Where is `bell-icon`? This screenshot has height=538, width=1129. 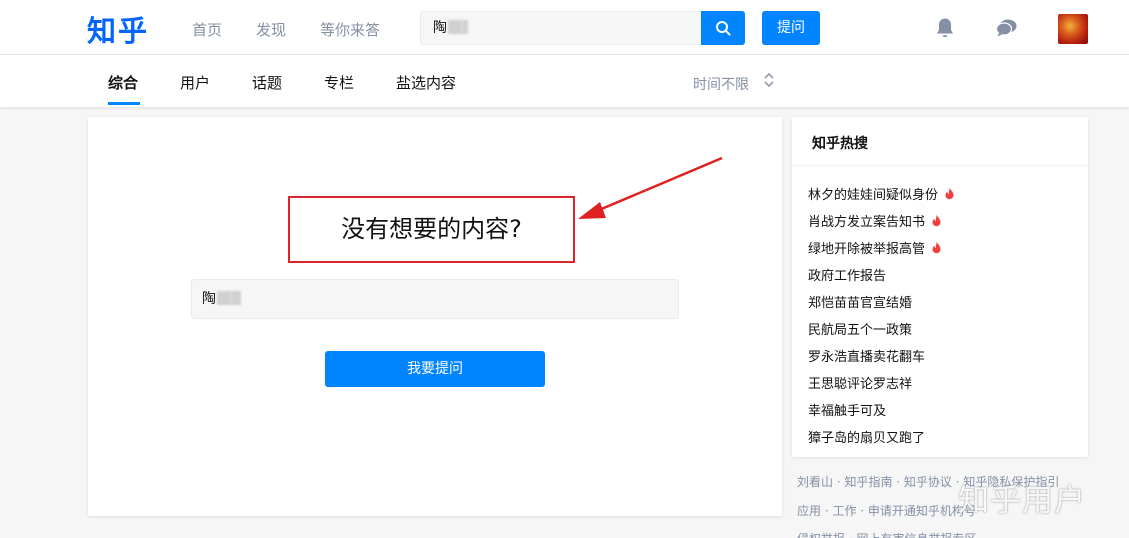
bell-icon is located at coordinates (945, 28).